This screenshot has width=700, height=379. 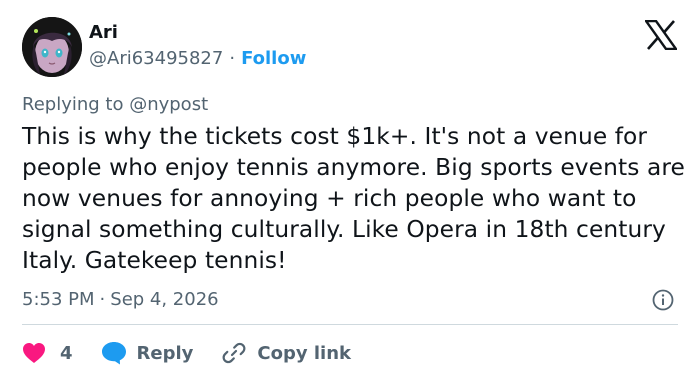 What do you see at coordinates (165, 353) in the screenshot?
I see `reply-label: Reply` at bounding box center [165, 353].